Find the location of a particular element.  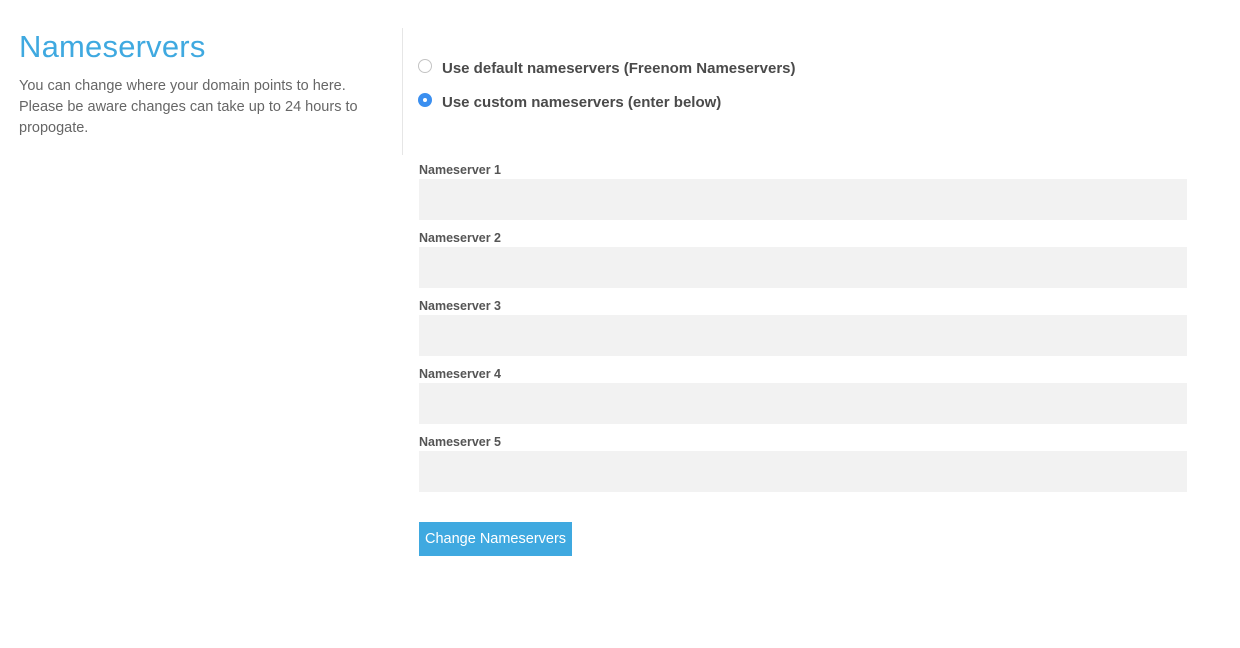

radio-custom-nameservers is located at coordinates (425, 100).